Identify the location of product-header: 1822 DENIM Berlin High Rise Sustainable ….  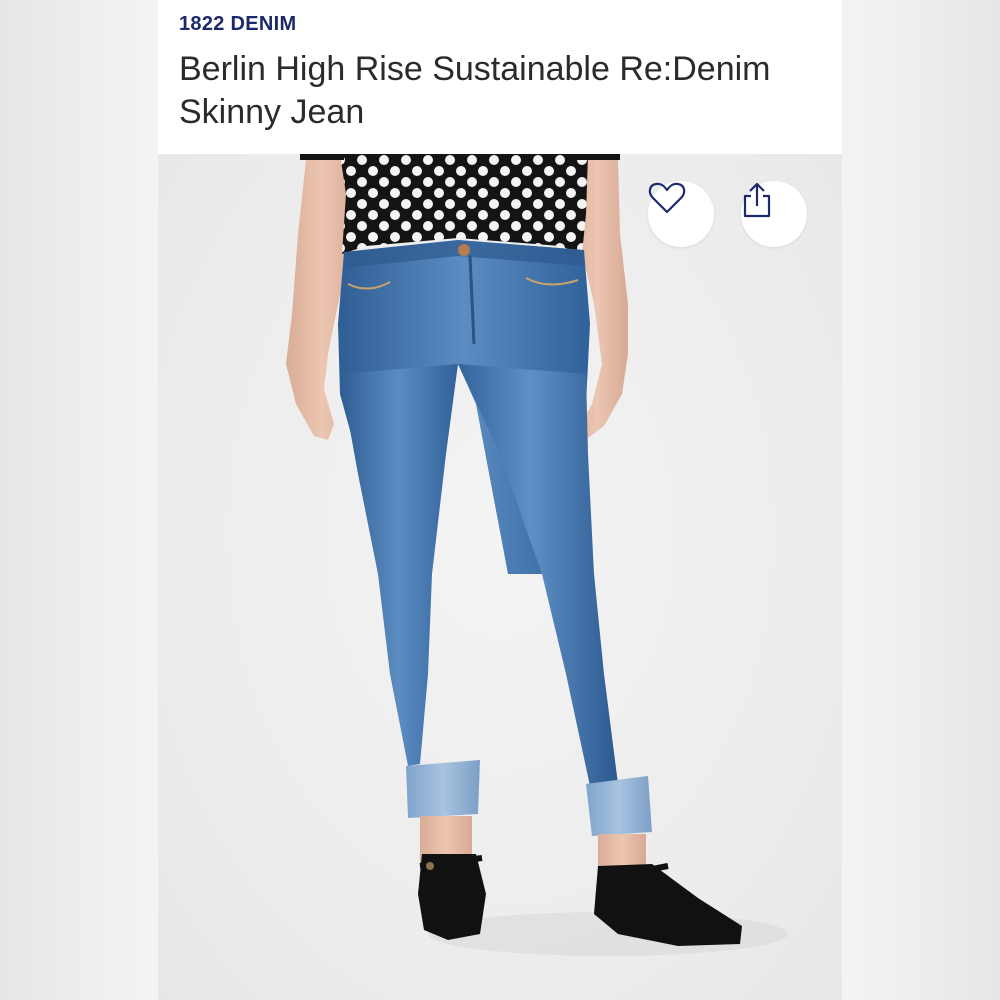
(500, 77).